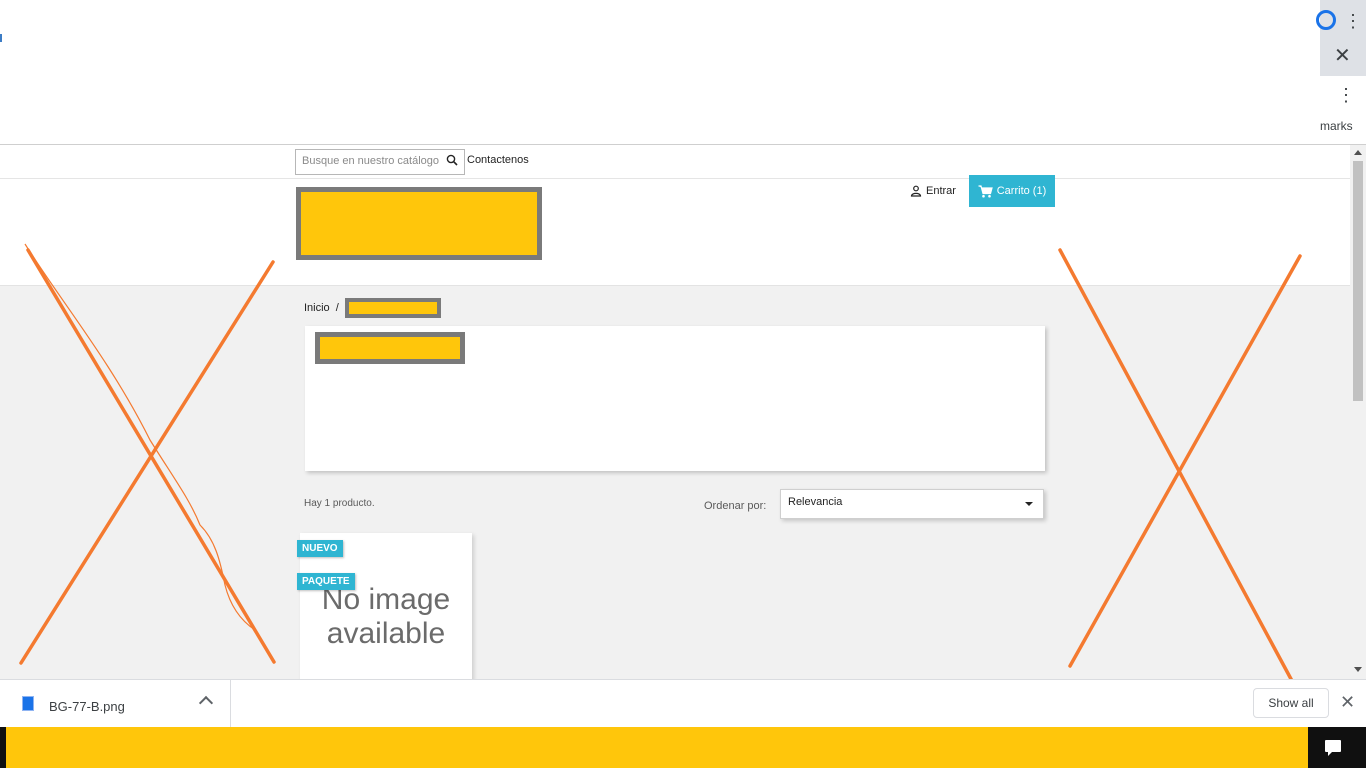 The height and width of the screenshot is (768, 1366). Describe the element at coordinates (912, 504) in the screenshot. I see `sort-select: Relevancia` at that location.